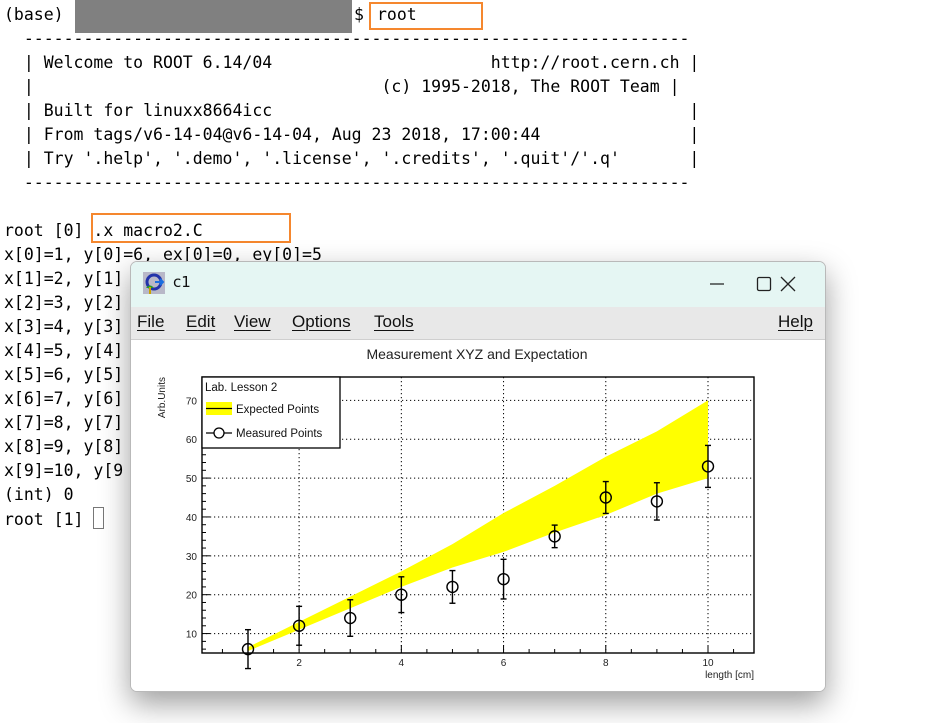 The image size is (949, 723). Describe the element at coordinates (426, 16) in the screenshot. I see `highlight-box-root` at that location.